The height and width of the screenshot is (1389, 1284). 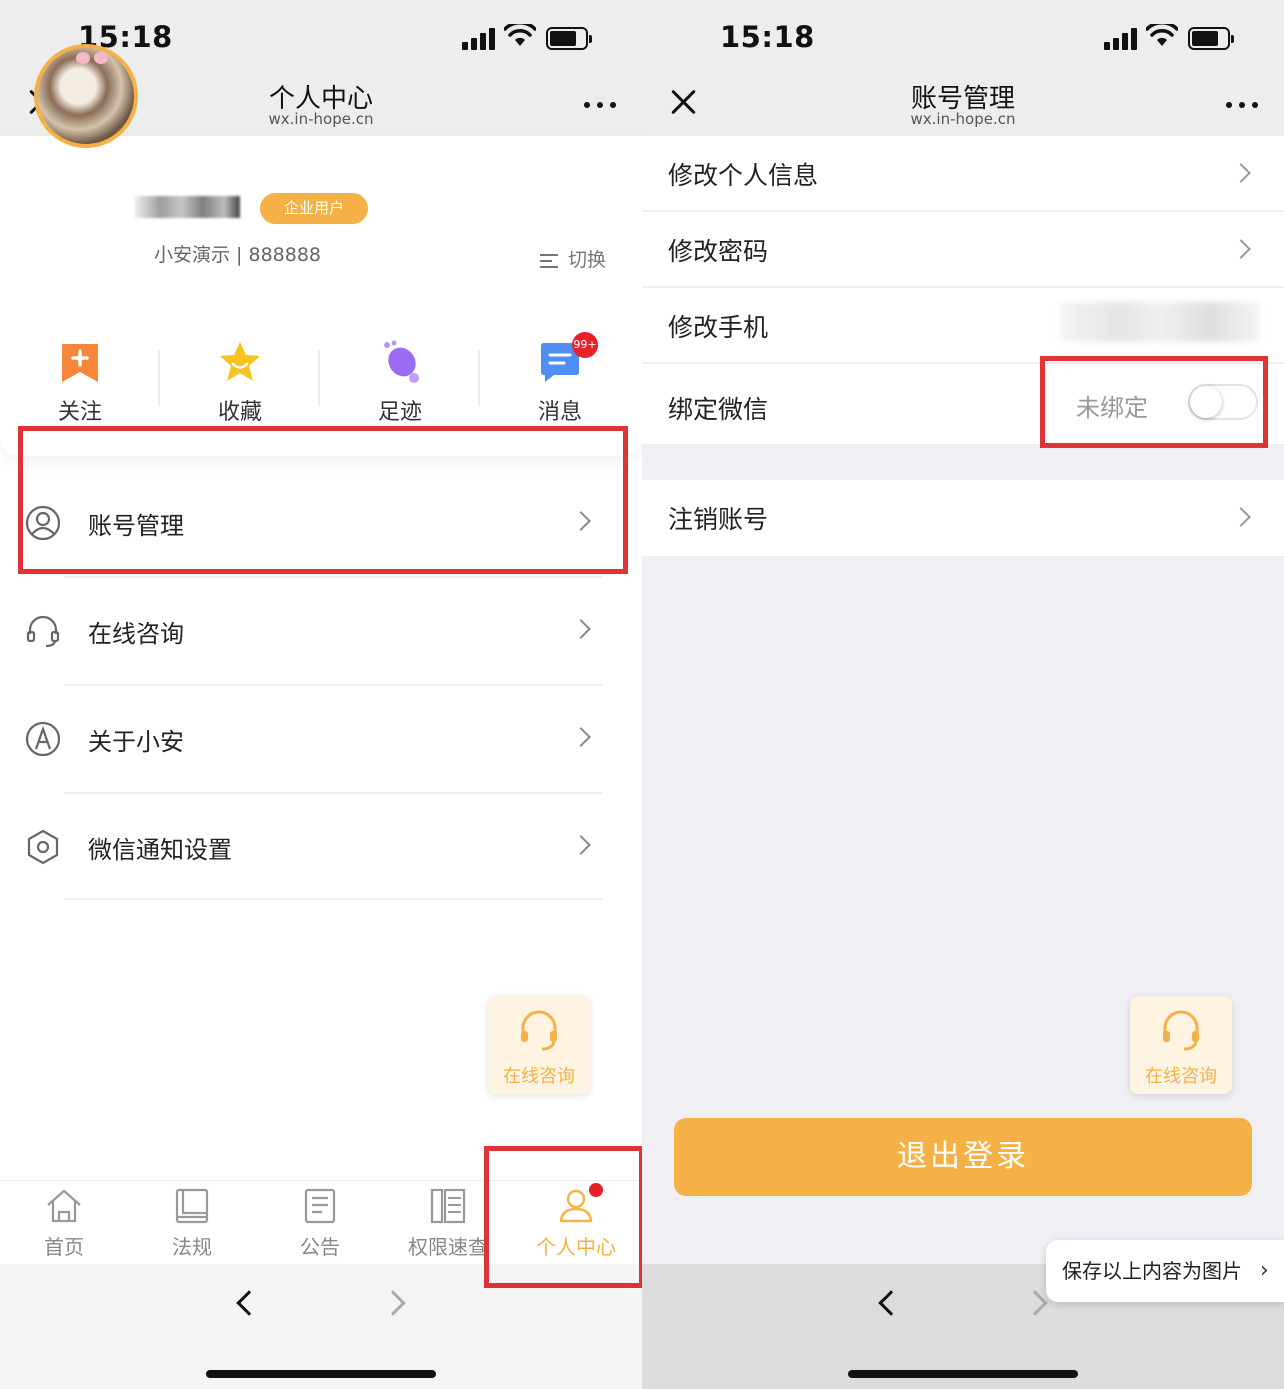 What do you see at coordinates (563, 1217) in the screenshot?
I see `highlight-profile-tab` at bounding box center [563, 1217].